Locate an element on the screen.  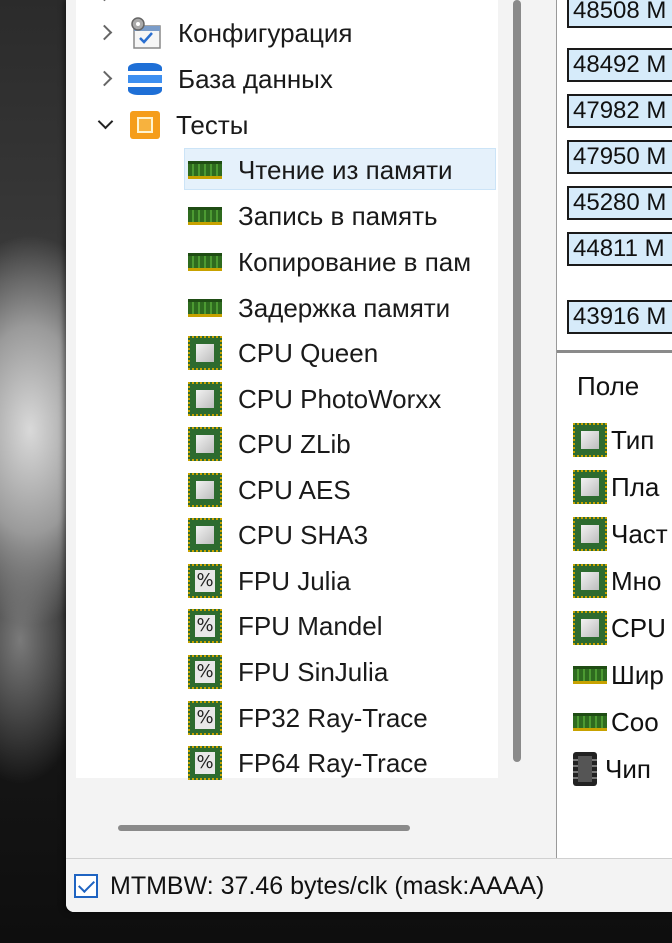
field-row: Част is located at coordinates (620, 534).